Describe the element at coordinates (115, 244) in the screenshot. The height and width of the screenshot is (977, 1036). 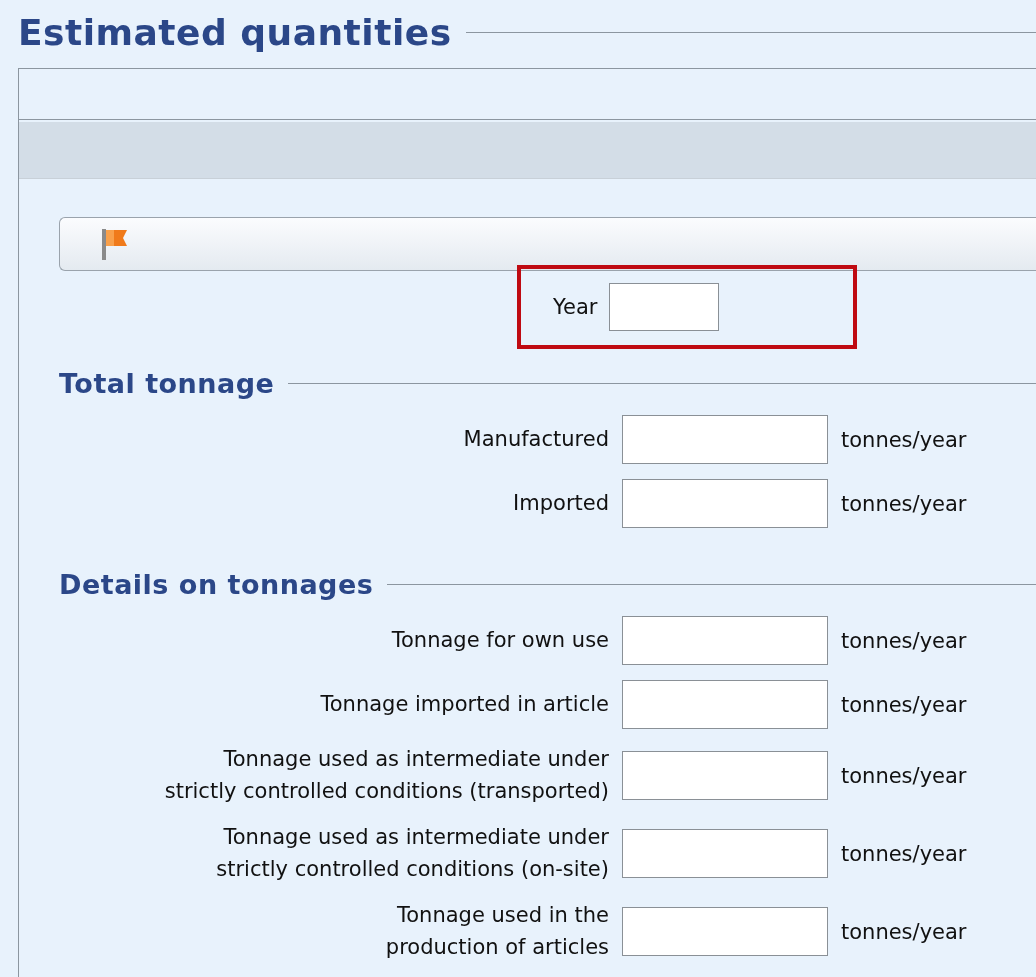
I see `flag-icon` at that location.